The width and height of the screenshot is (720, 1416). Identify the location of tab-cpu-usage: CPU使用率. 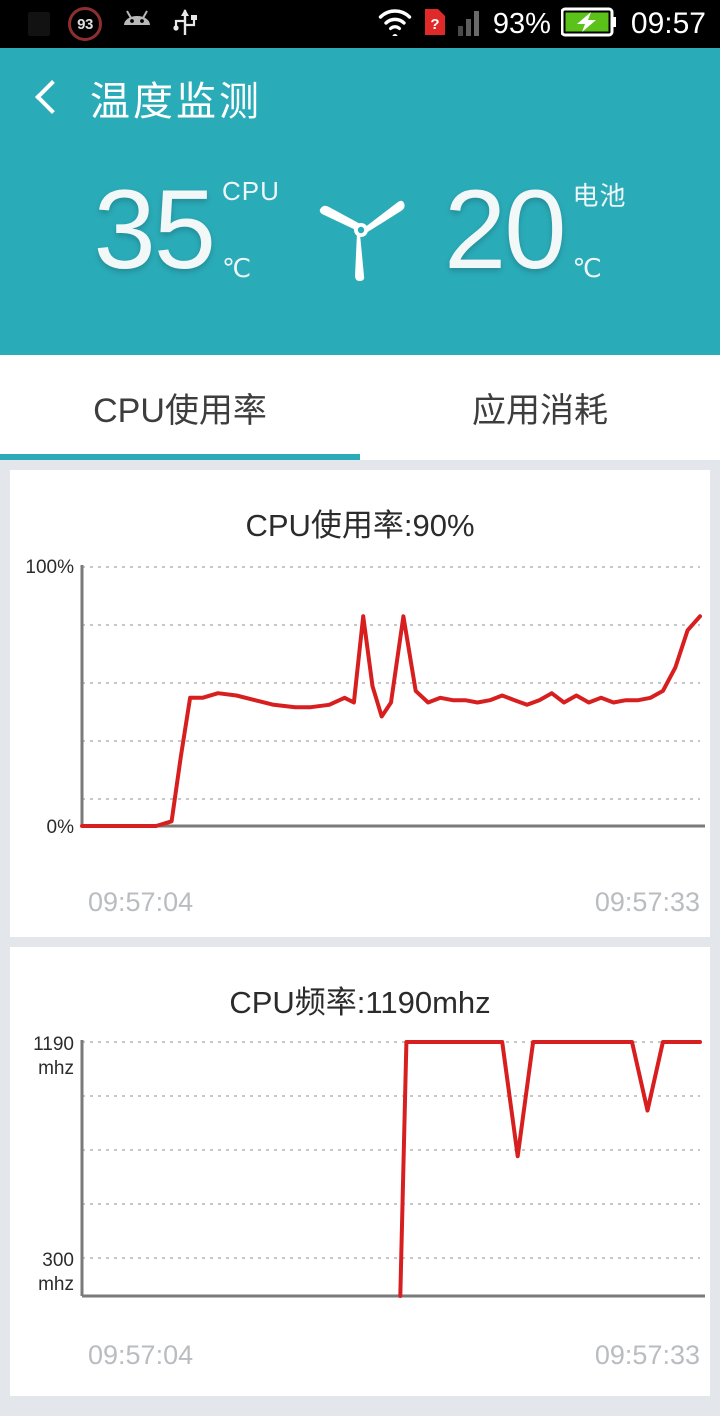
(180, 407).